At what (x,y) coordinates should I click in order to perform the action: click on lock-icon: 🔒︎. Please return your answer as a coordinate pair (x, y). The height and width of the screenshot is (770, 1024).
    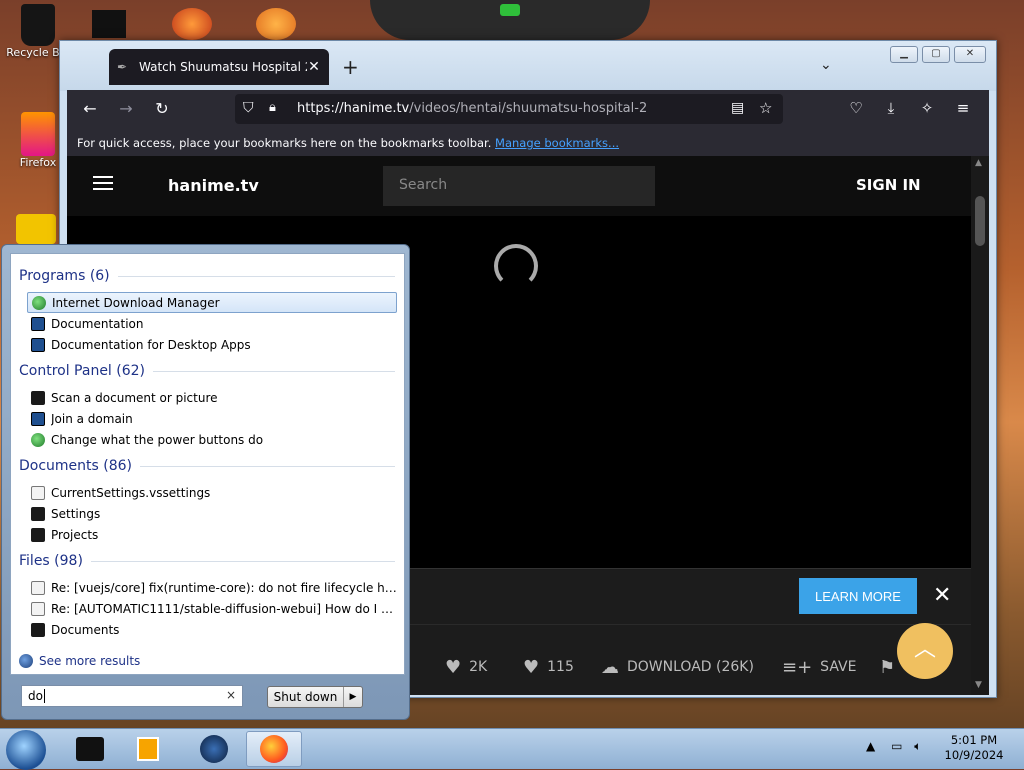
    Looking at the image, I should click on (272, 107).